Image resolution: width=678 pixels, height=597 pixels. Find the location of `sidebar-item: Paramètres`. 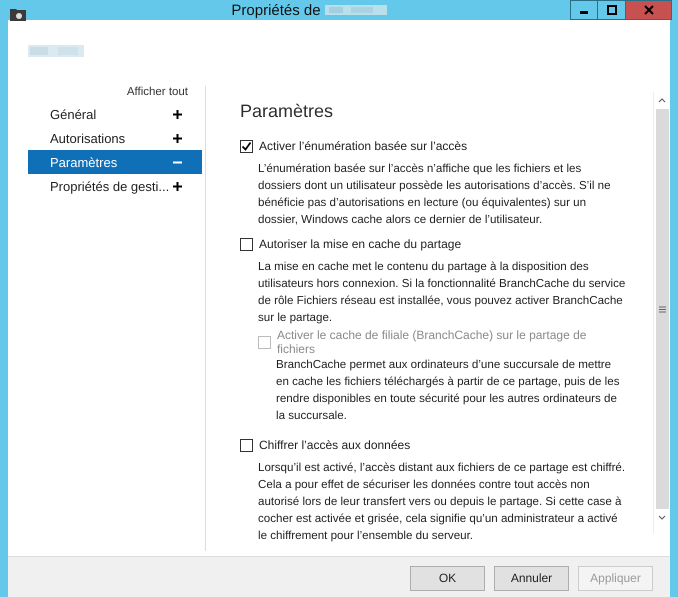

sidebar-item: Paramètres is located at coordinates (115, 162).